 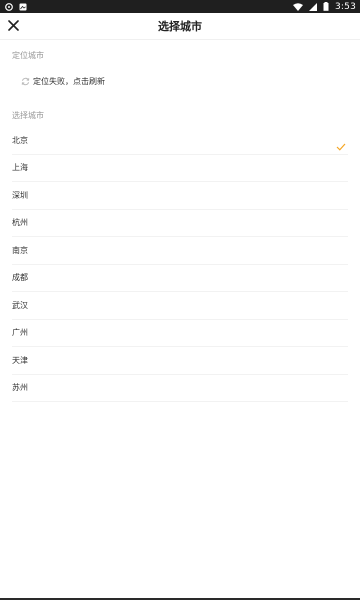 I want to click on status-bar: 3:53, so click(x=180, y=6).